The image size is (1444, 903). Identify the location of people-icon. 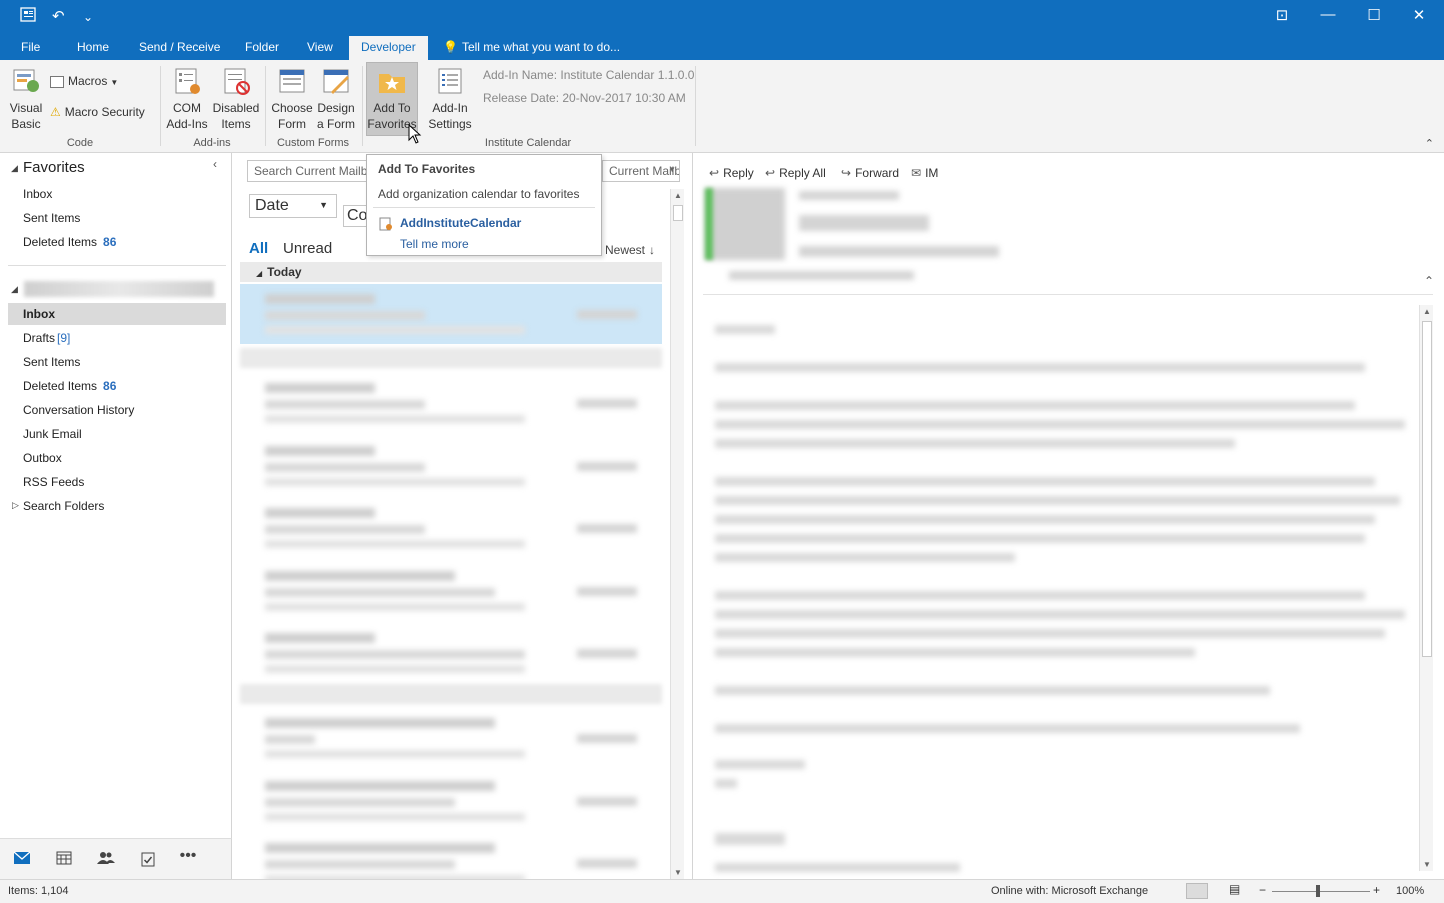
(106, 860).